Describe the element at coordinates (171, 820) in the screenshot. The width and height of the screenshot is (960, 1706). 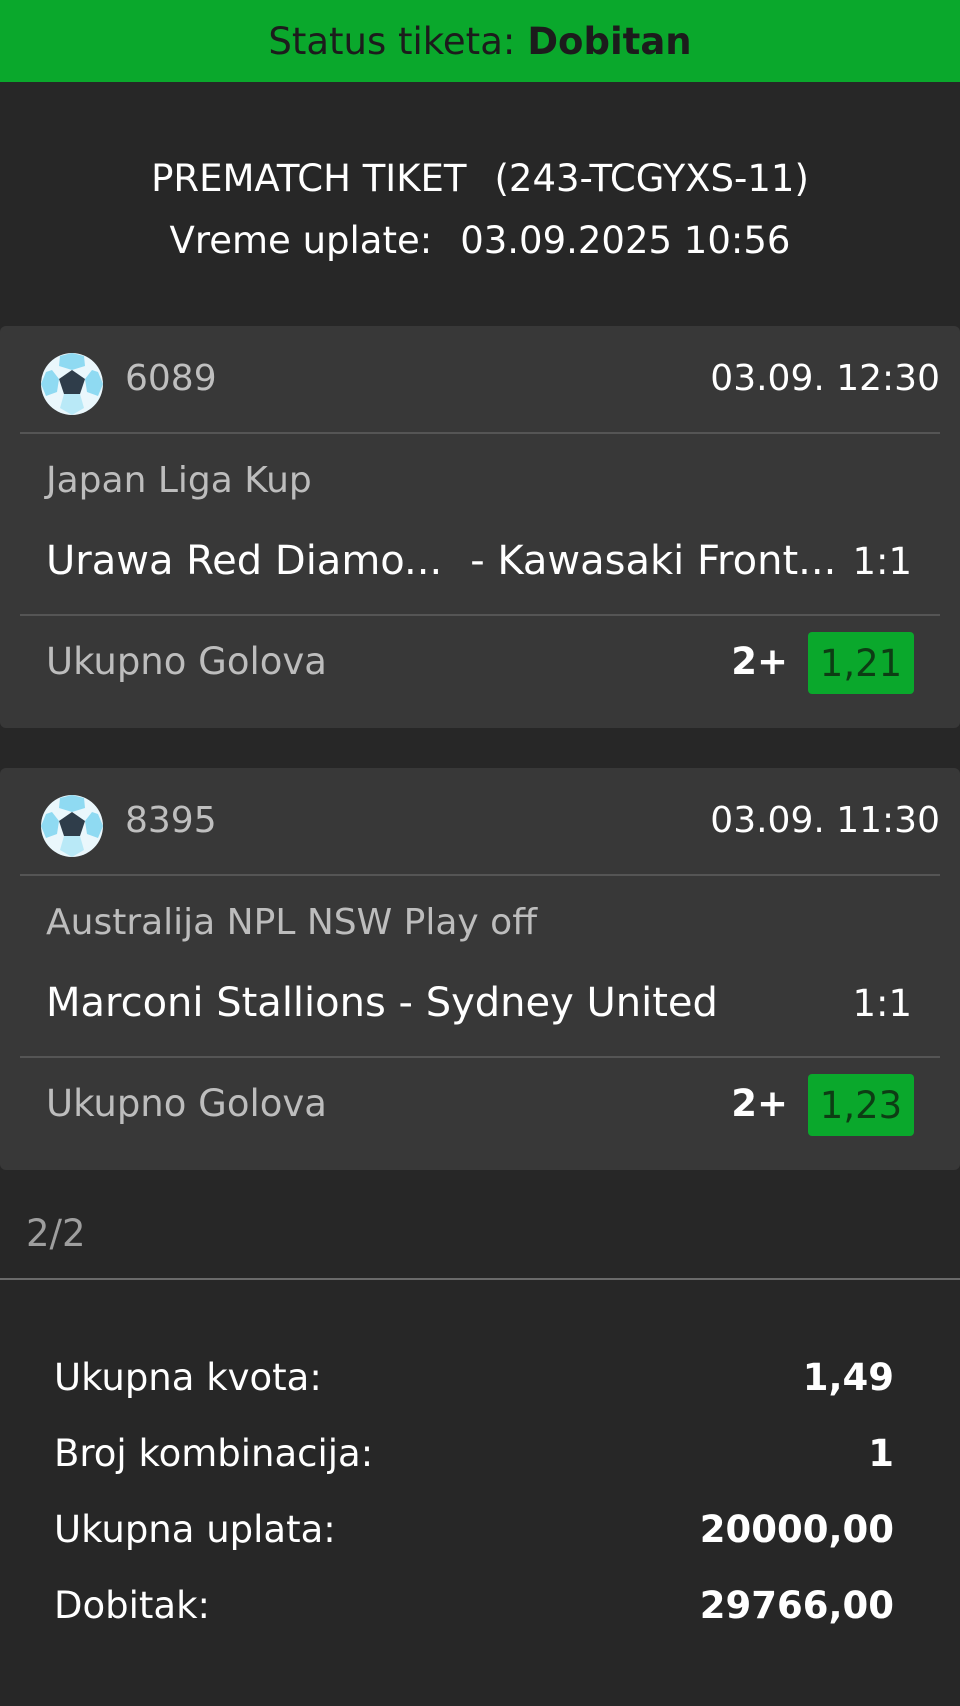
I see `event-code: 8395` at that location.